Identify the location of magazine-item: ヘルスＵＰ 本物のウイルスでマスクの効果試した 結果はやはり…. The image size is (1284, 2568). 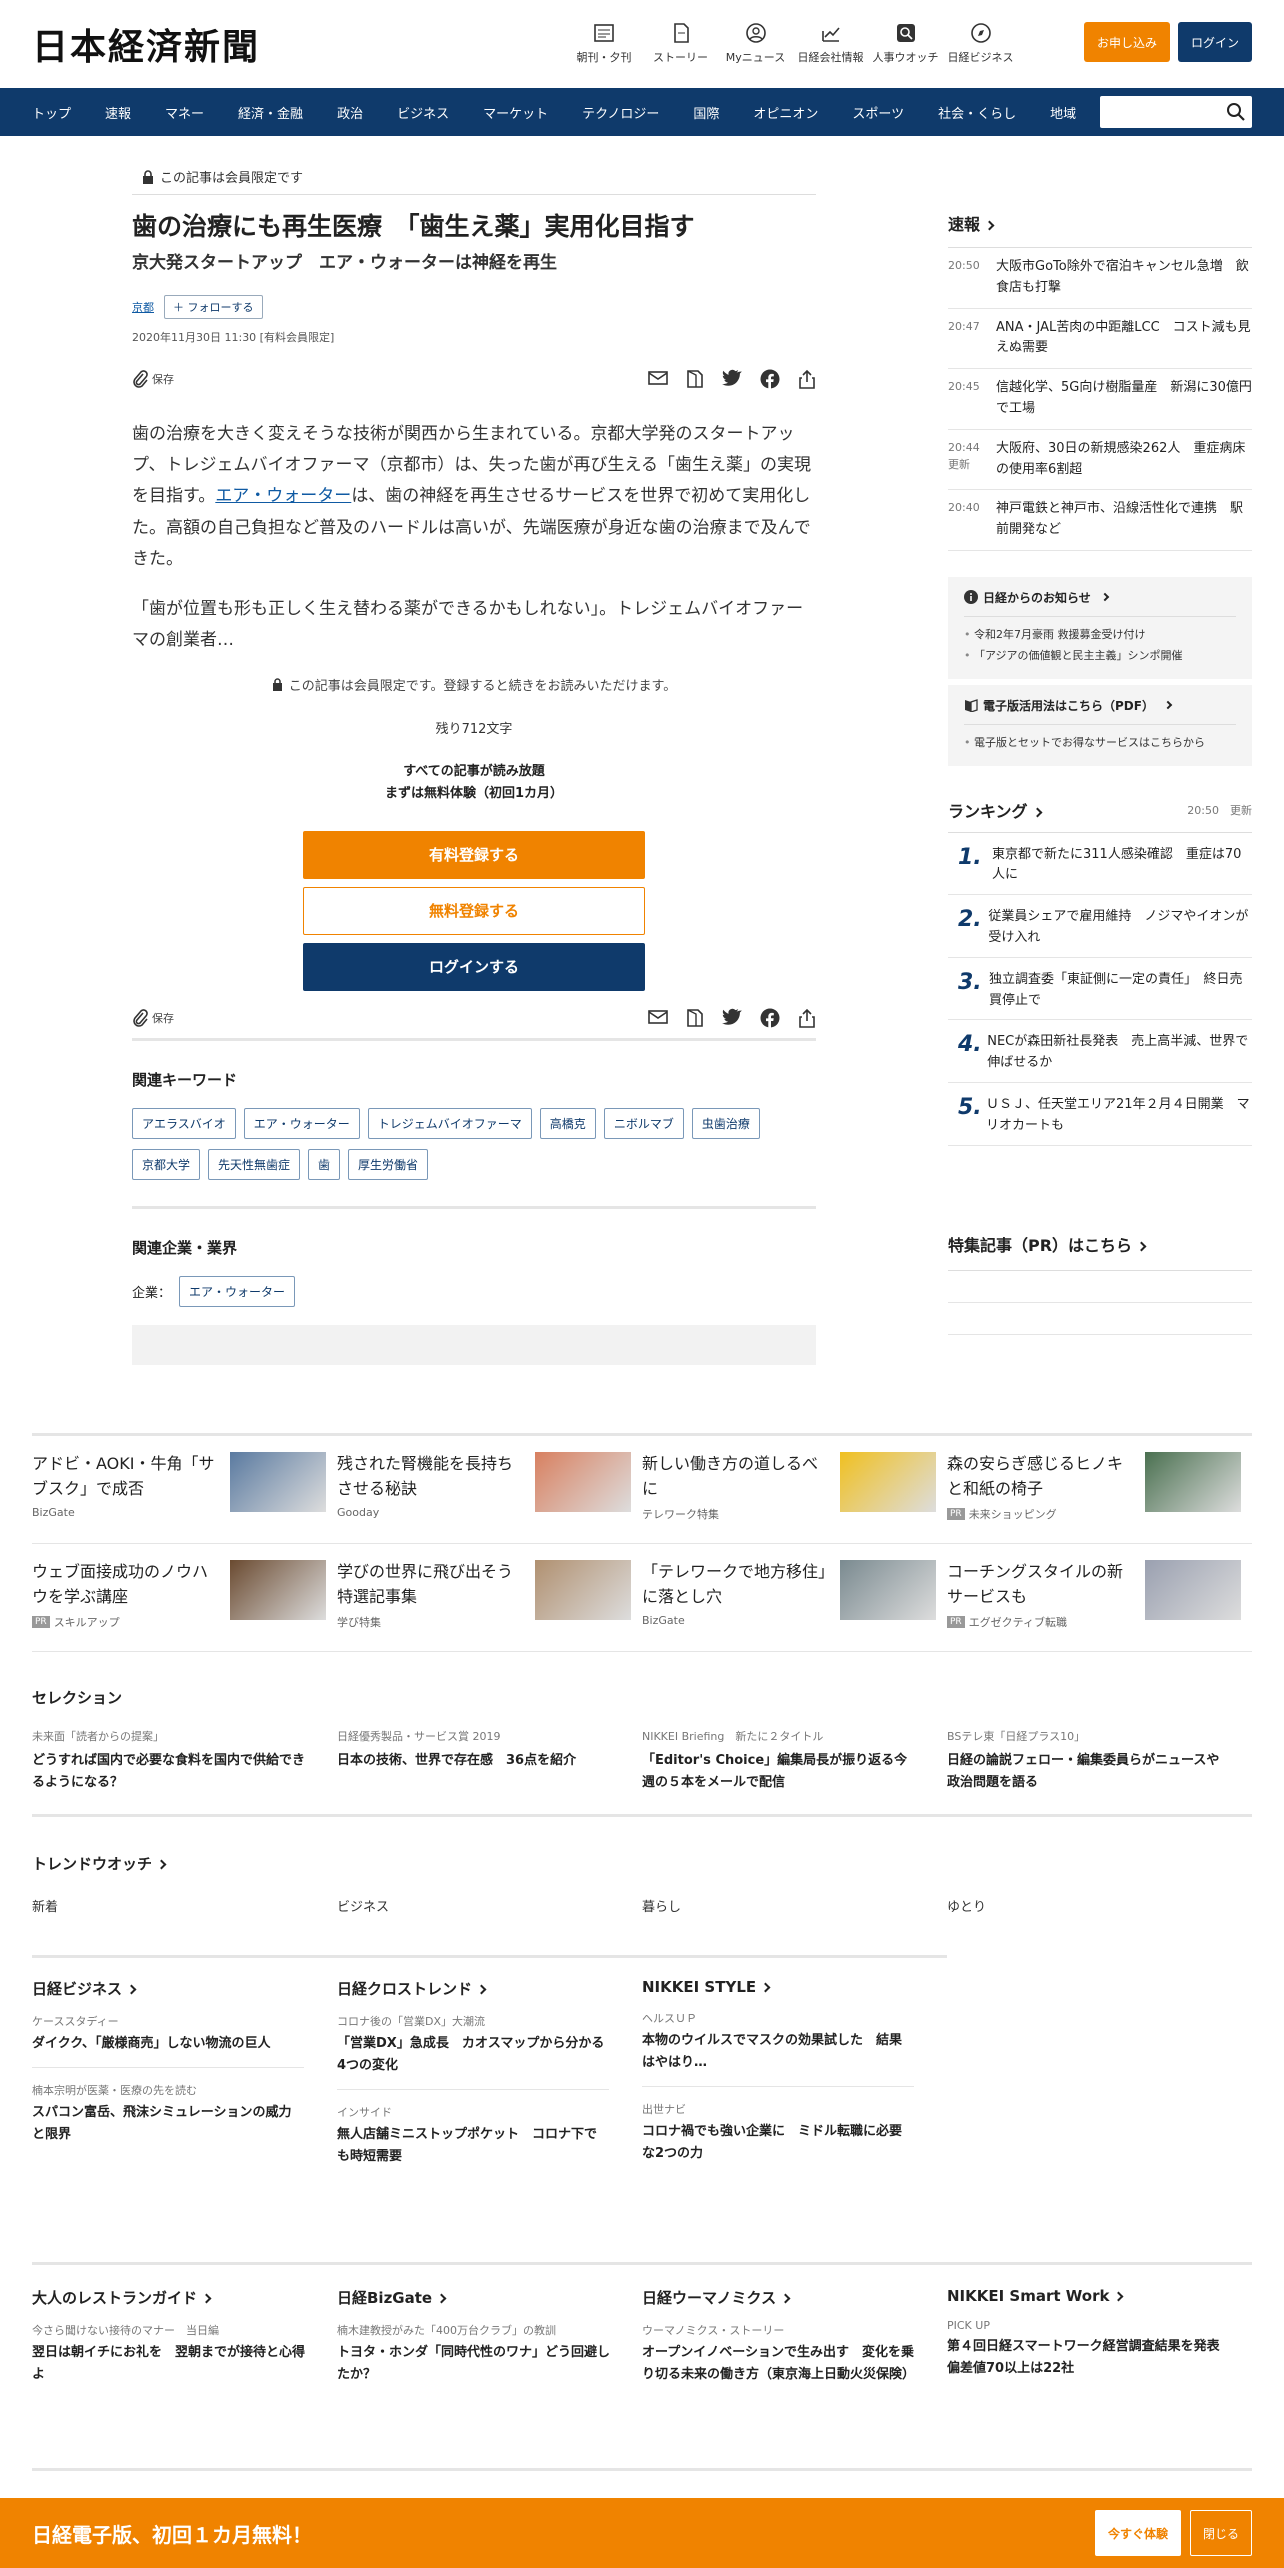
(778, 2042).